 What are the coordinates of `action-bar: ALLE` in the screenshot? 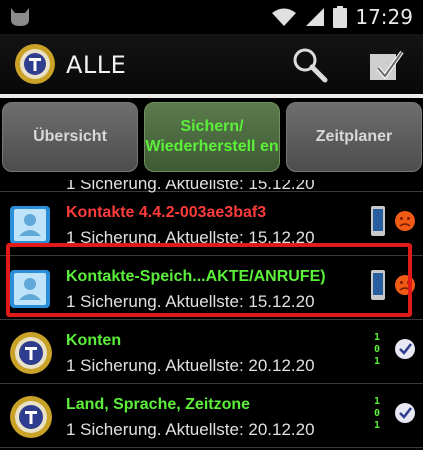 It's located at (211, 64).